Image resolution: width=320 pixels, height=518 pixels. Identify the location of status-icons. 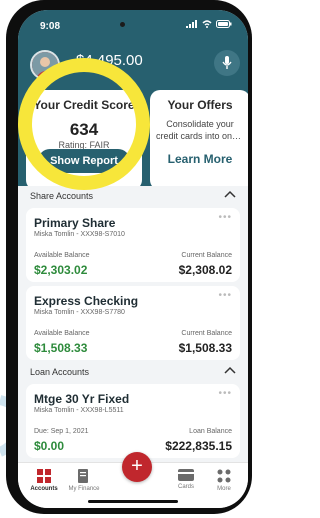
(209, 24).